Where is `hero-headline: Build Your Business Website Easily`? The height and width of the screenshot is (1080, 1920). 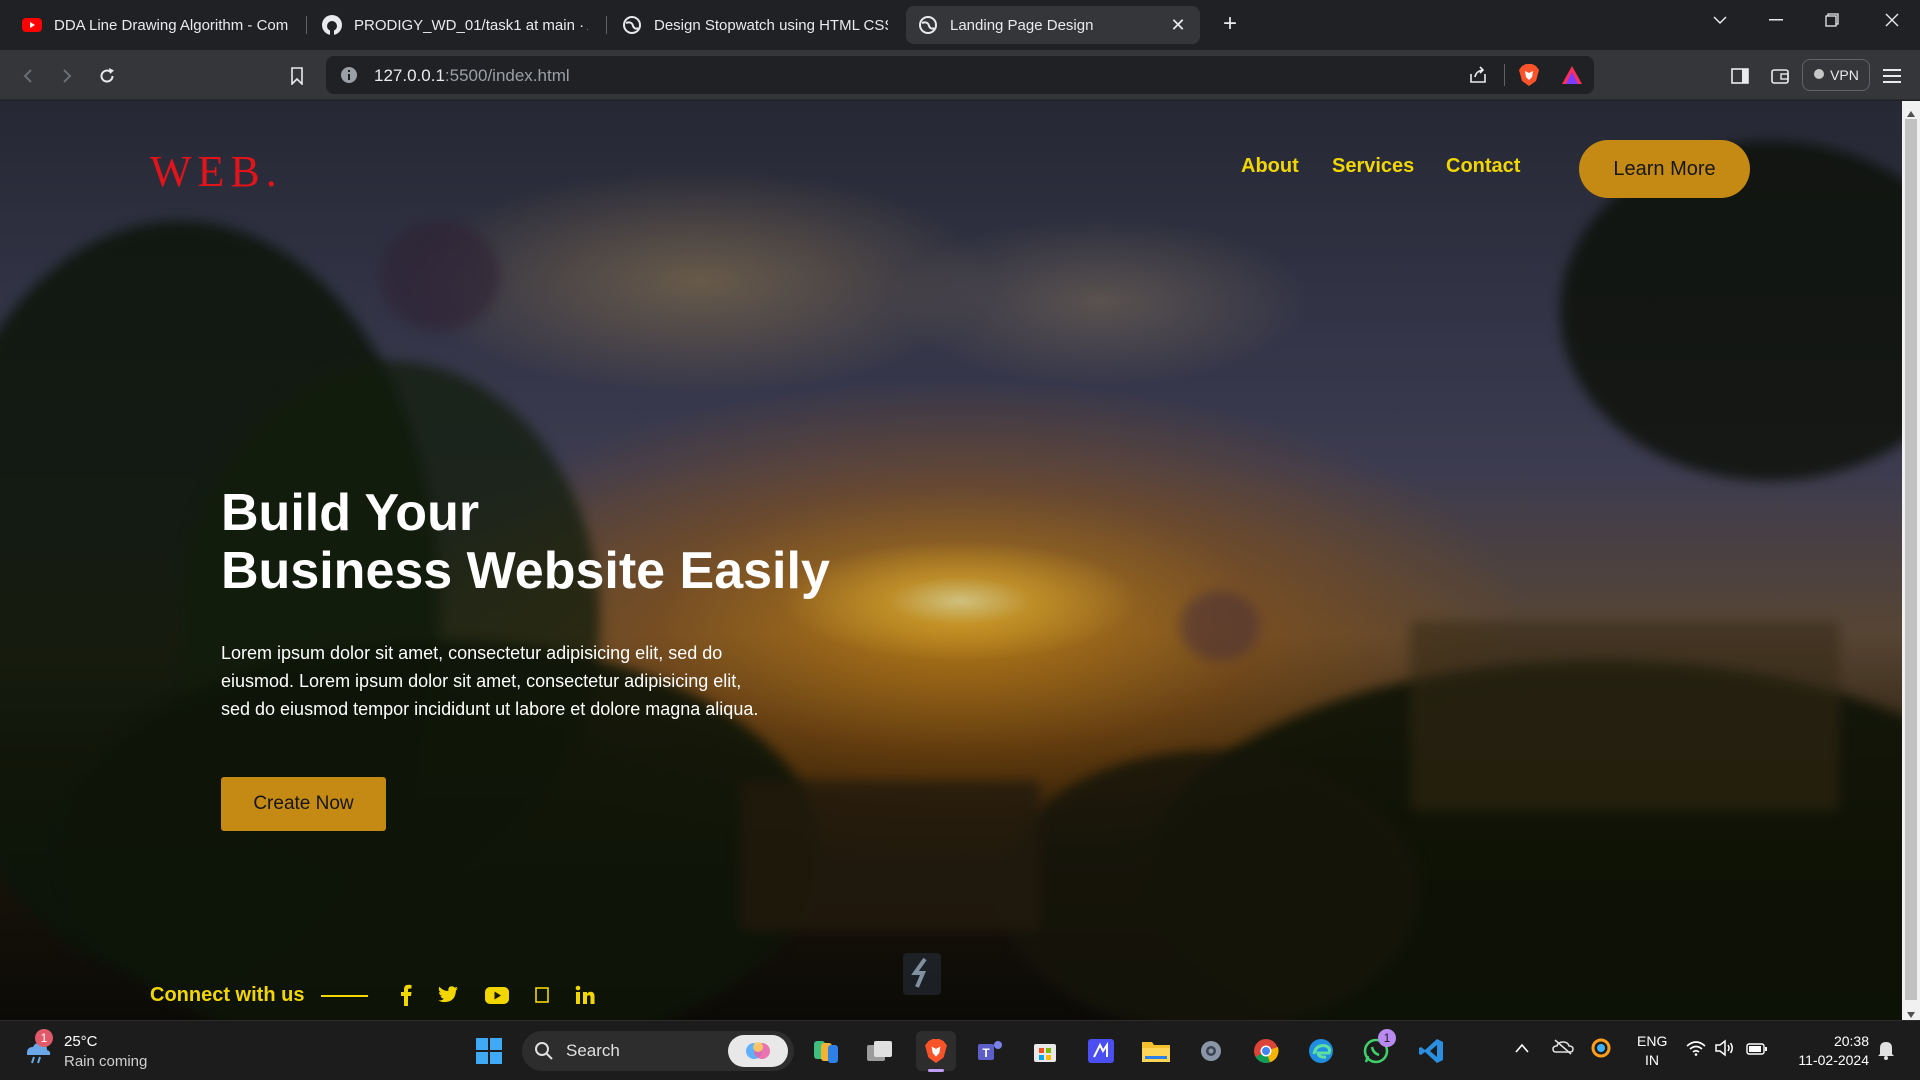
hero-headline: Build Your Business Website Easily is located at coordinates (525, 542).